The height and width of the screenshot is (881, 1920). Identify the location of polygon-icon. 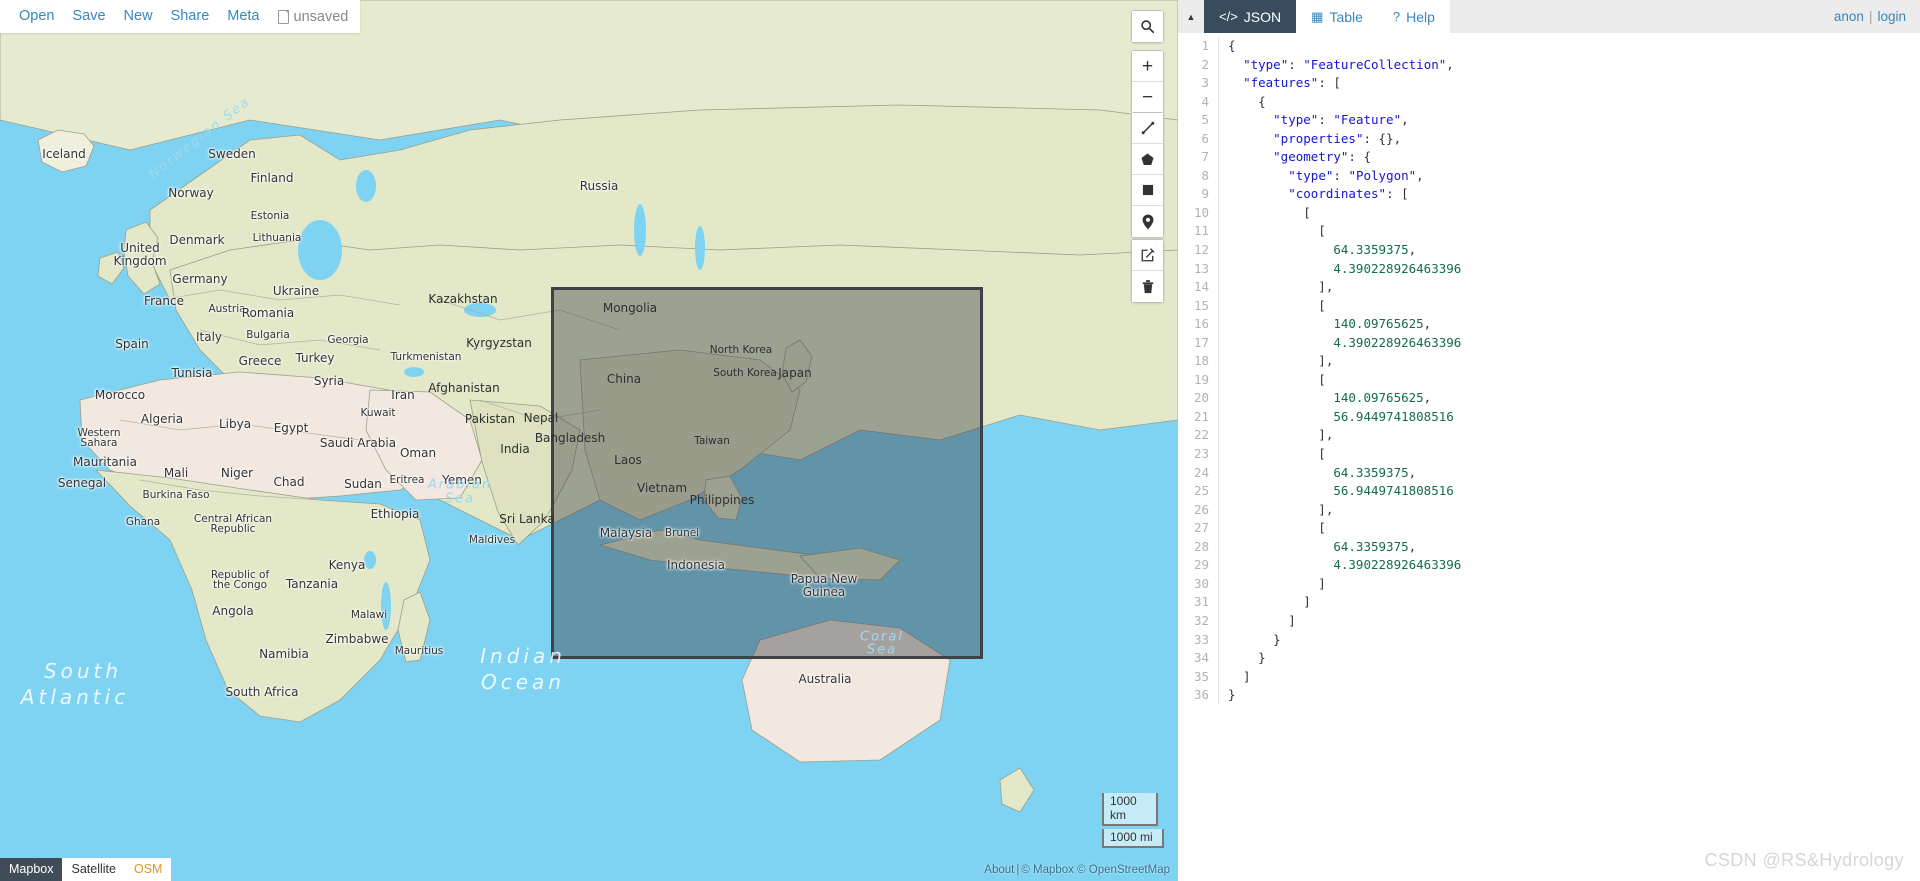
(1147, 159).